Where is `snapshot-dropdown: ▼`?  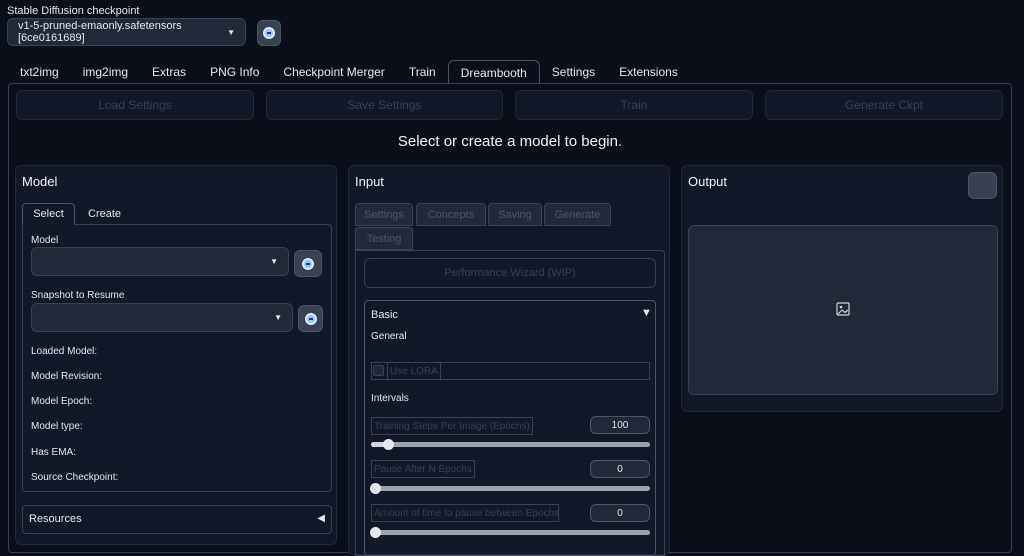
snapshot-dropdown: ▼ is located at coordinates (162, 317).